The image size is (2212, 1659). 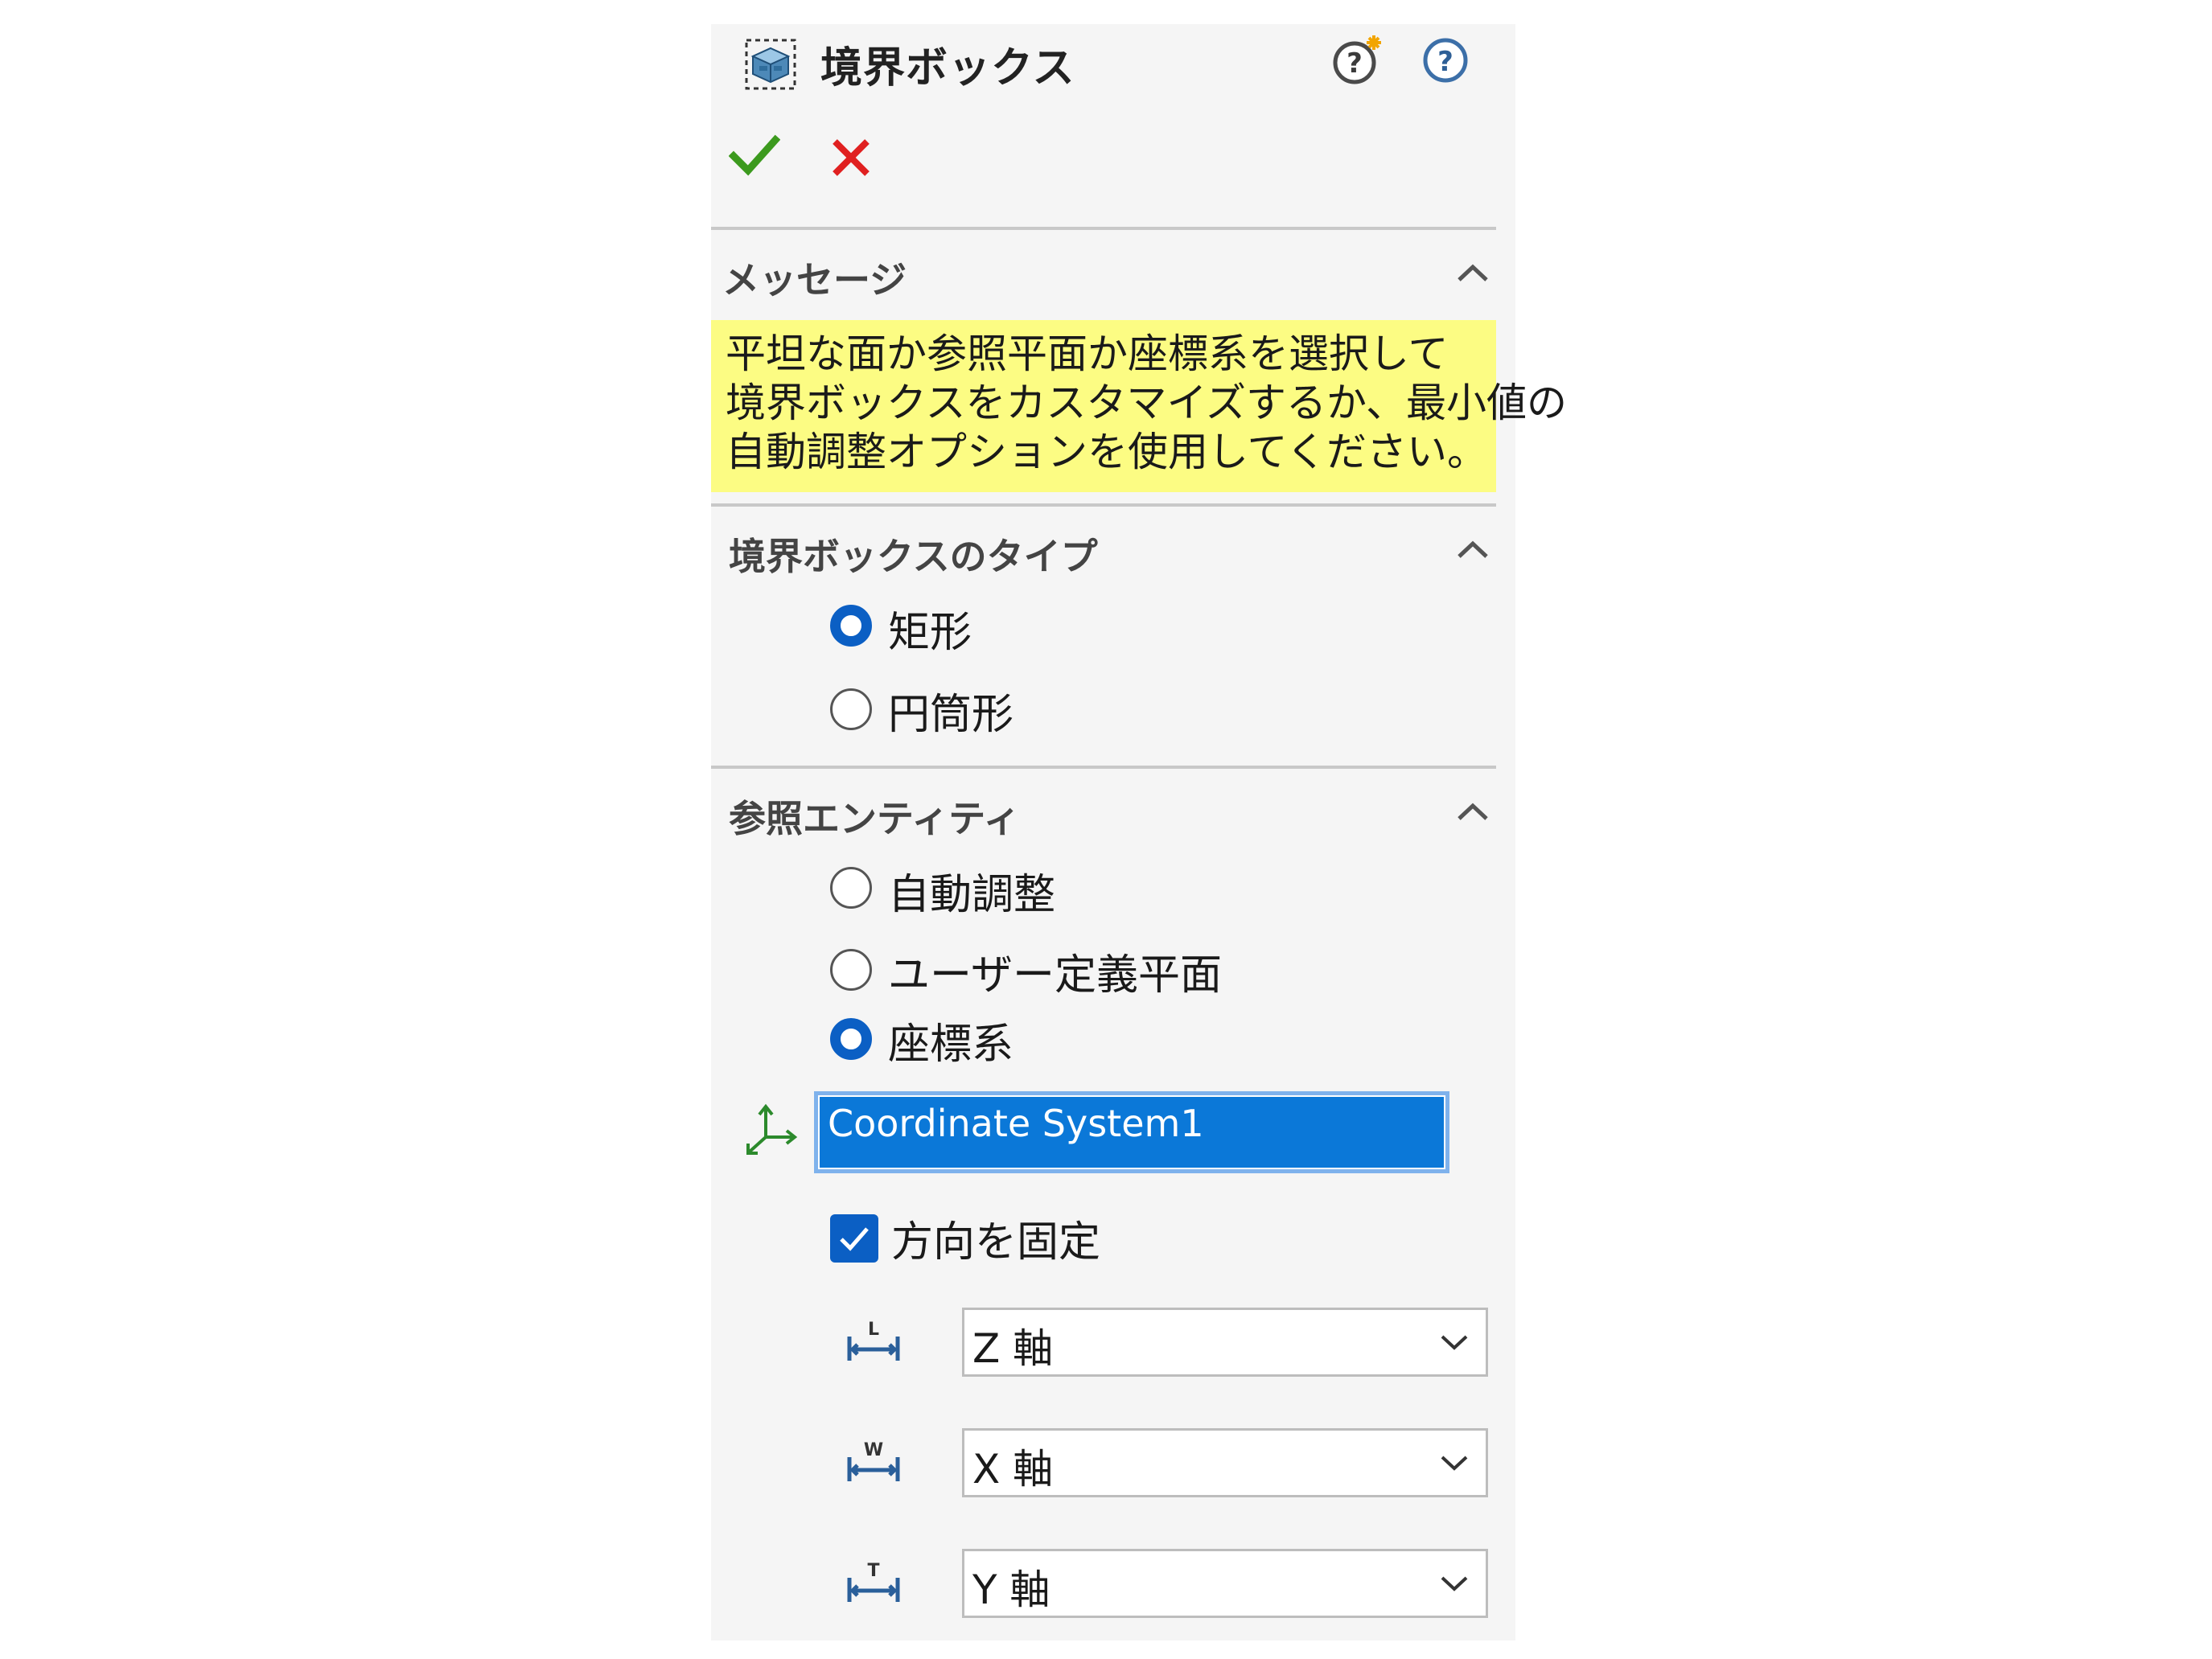 I want to click on whats-wrong-help-icon: ?, so click(x=1358, y=60).